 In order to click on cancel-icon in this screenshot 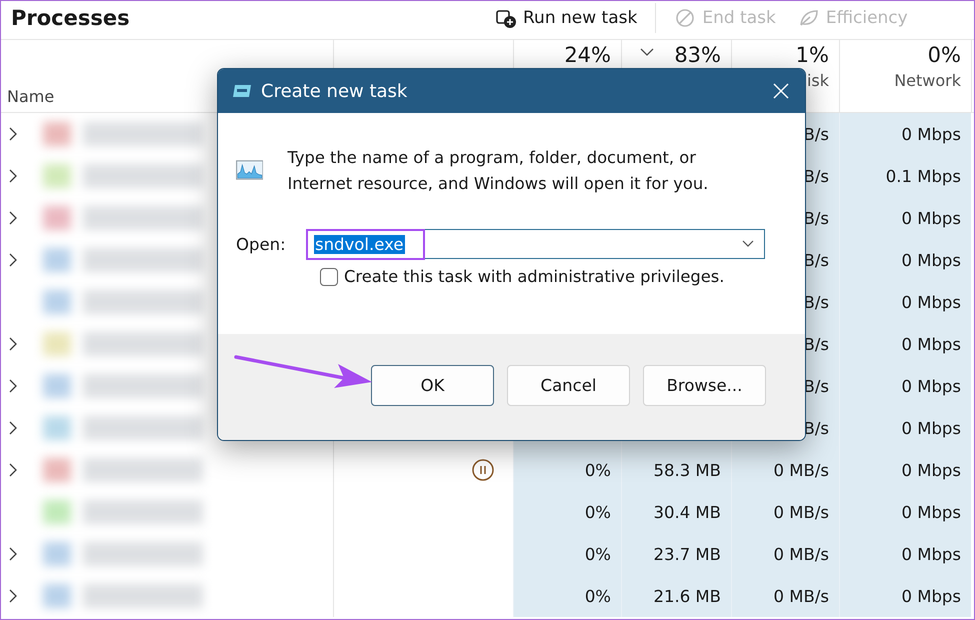, I will do `click(685, 18)`.